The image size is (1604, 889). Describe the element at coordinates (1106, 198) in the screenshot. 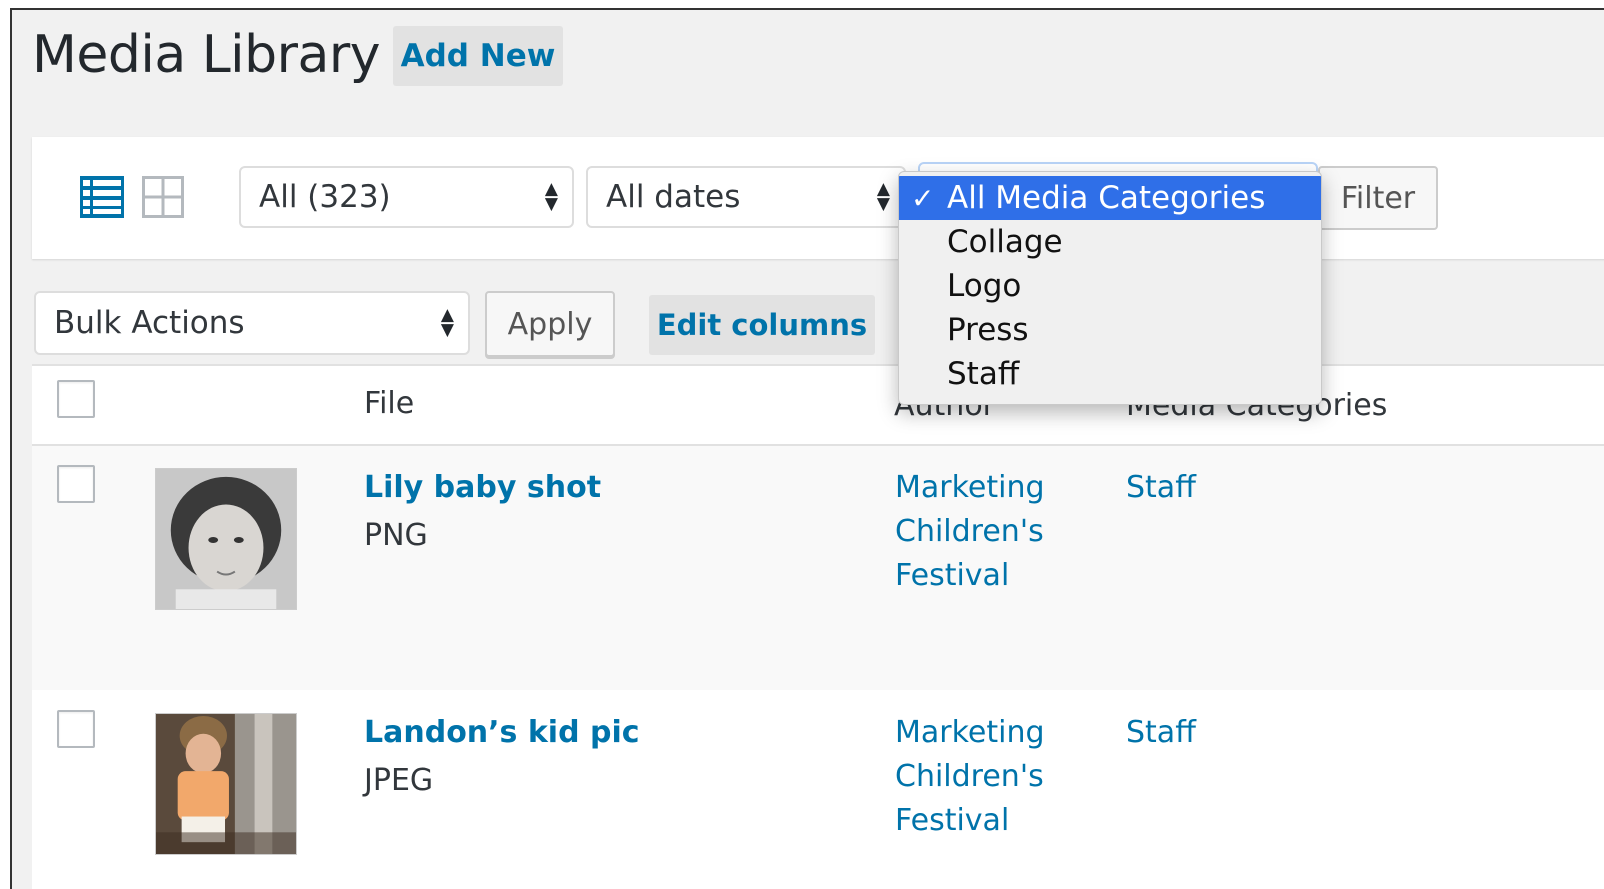

I see `dropdown-option-label: All Media Categories` at that location.